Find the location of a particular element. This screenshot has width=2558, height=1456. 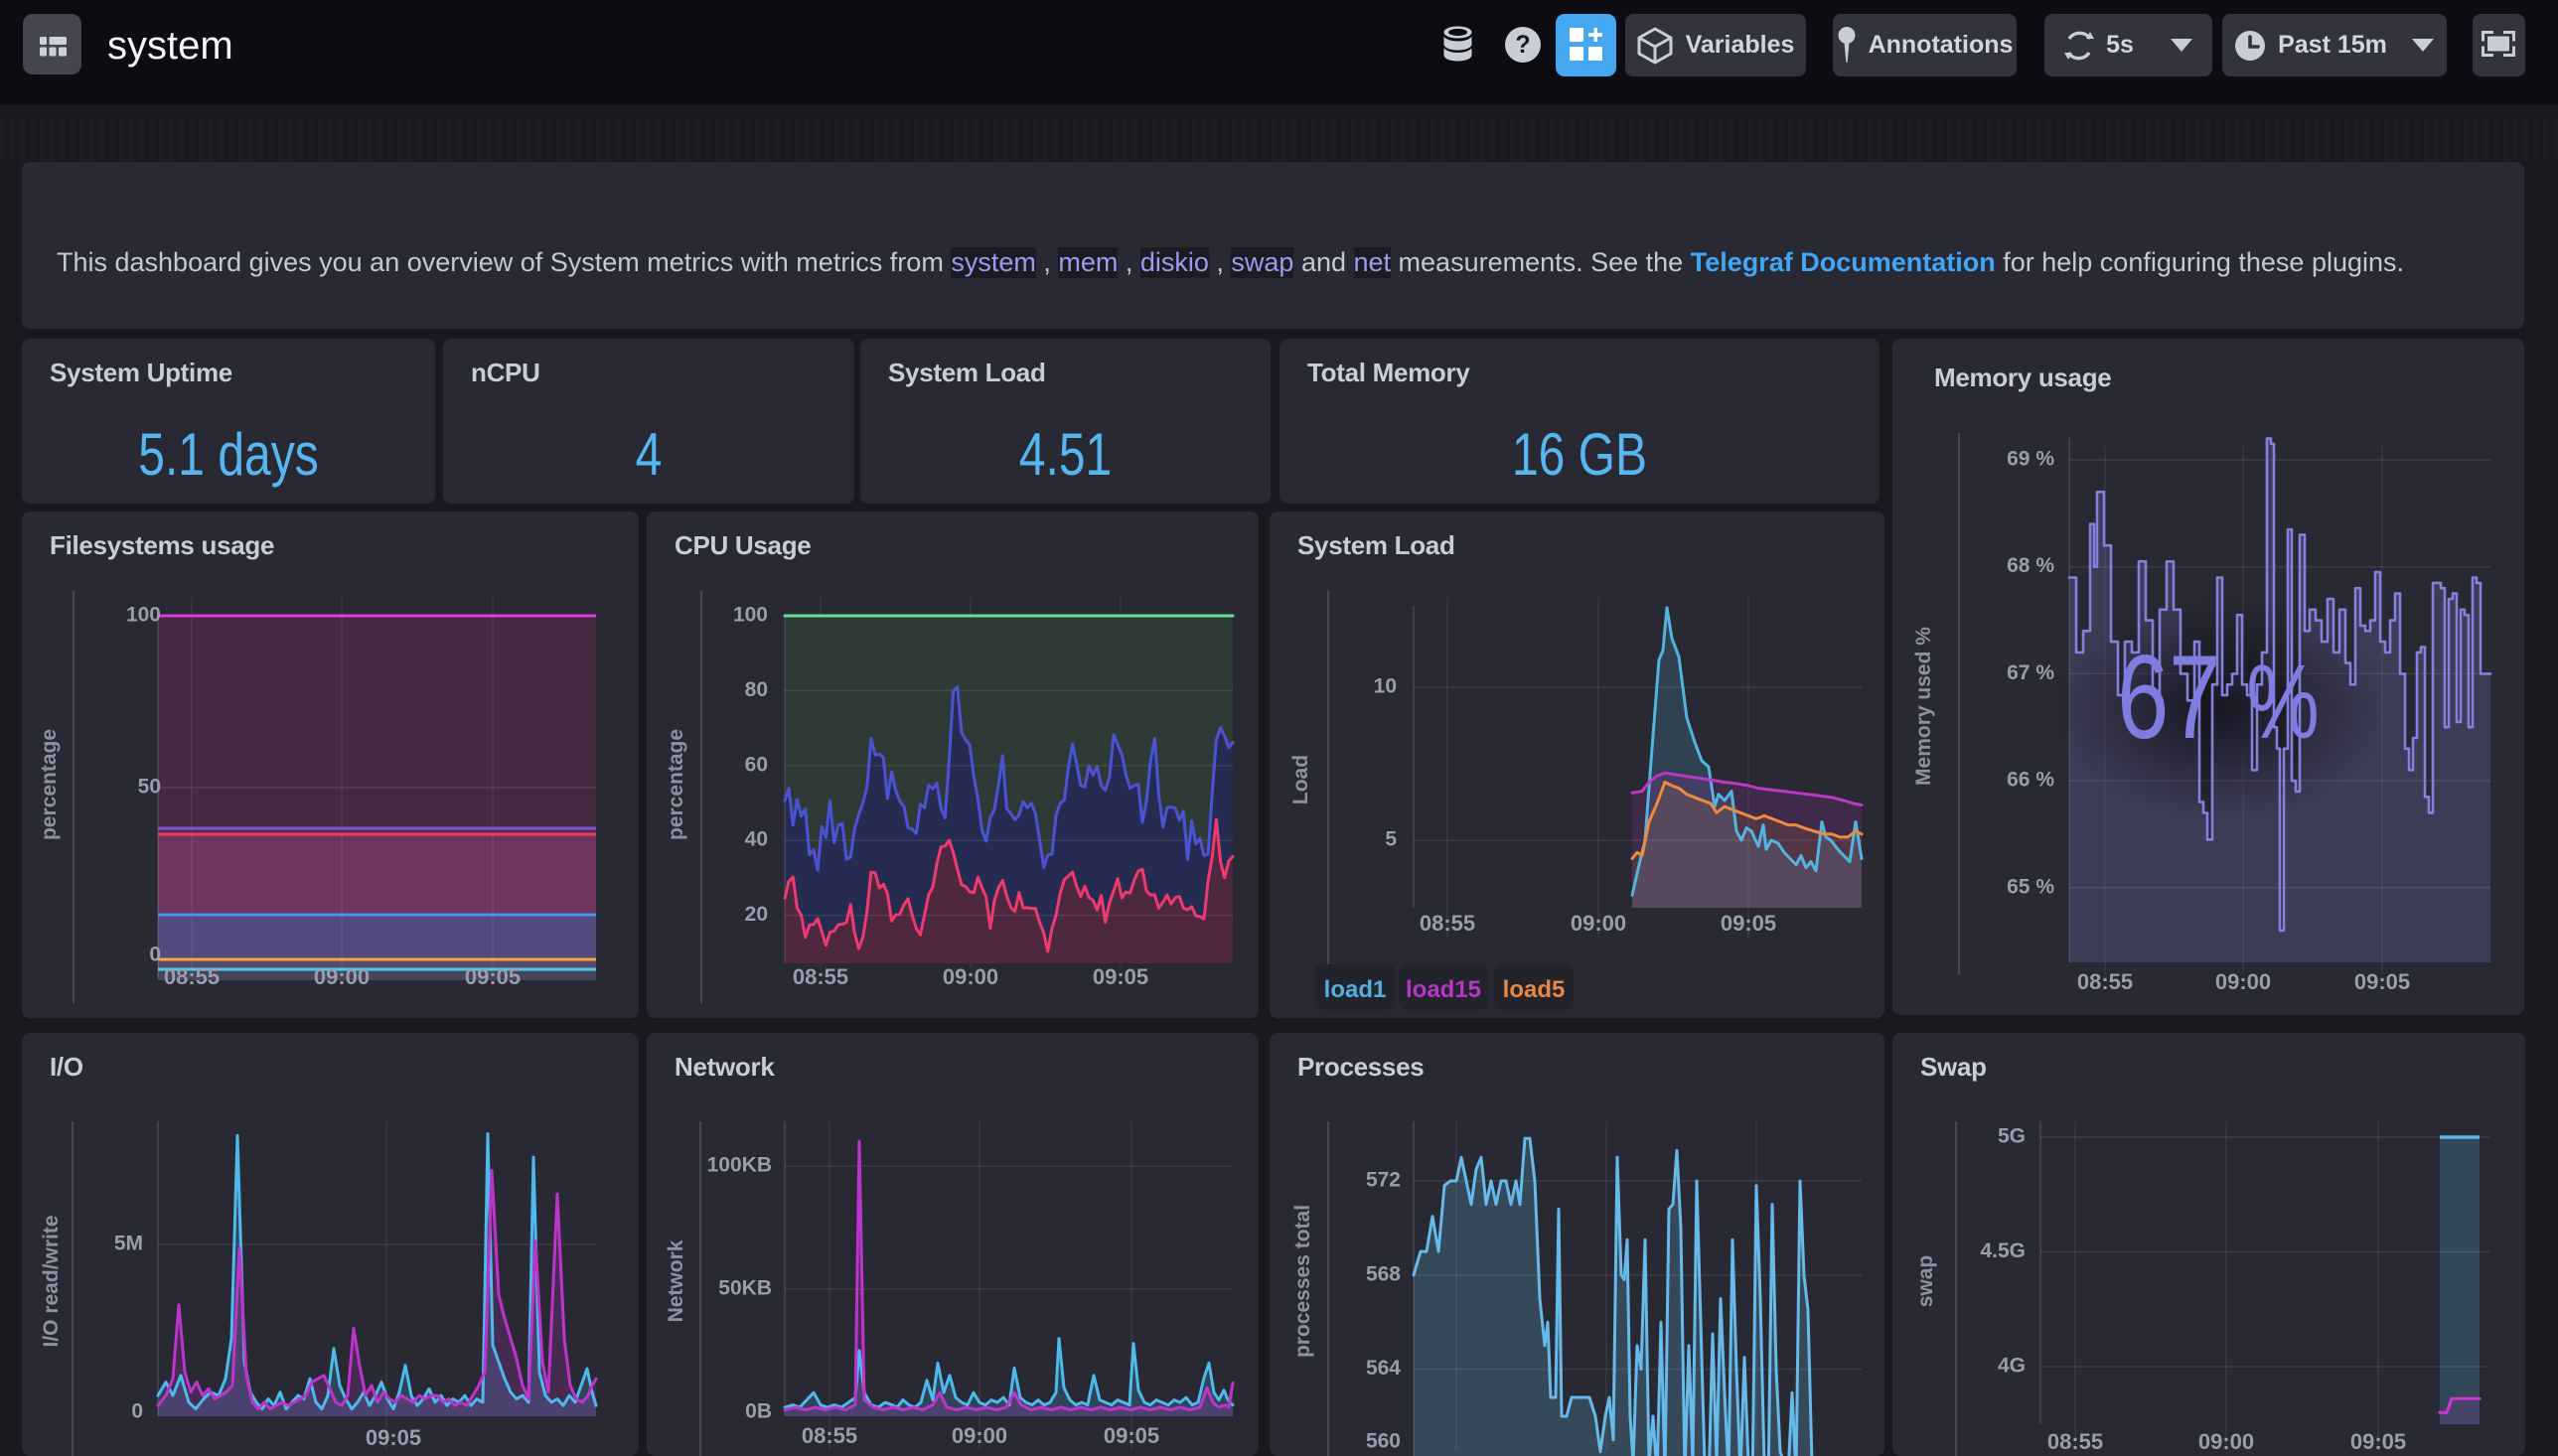

svg-text: 60 is located at coordinates (756, 764).